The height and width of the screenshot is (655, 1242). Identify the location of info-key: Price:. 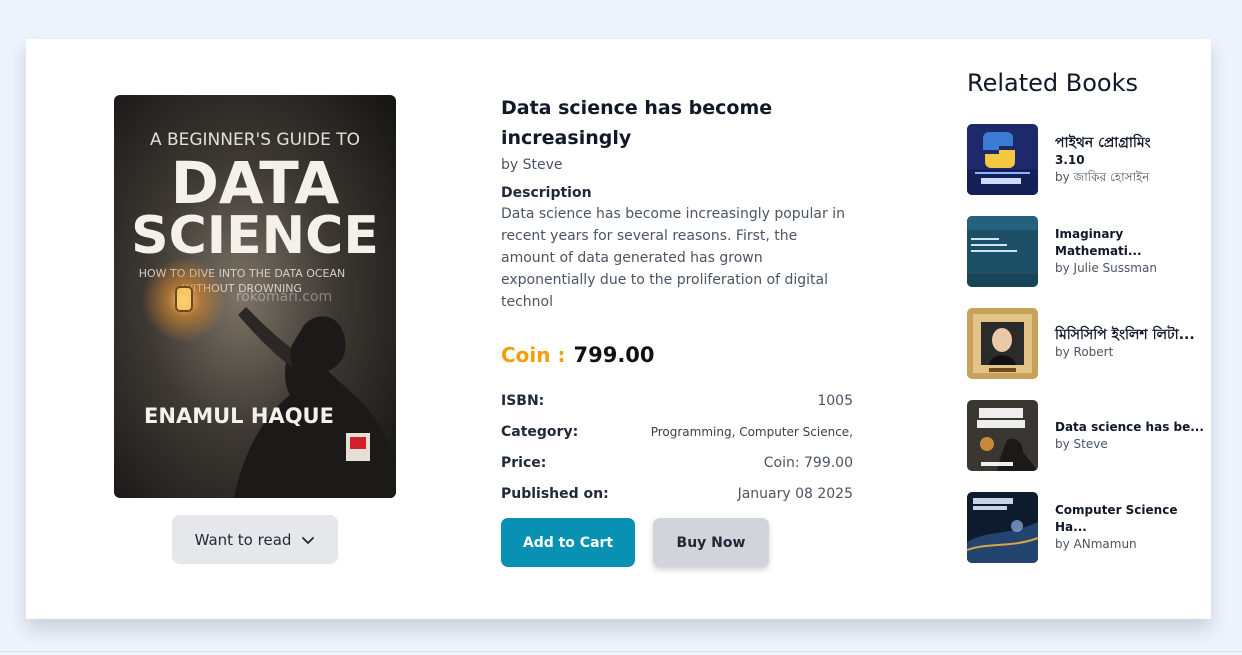
(524, 462).